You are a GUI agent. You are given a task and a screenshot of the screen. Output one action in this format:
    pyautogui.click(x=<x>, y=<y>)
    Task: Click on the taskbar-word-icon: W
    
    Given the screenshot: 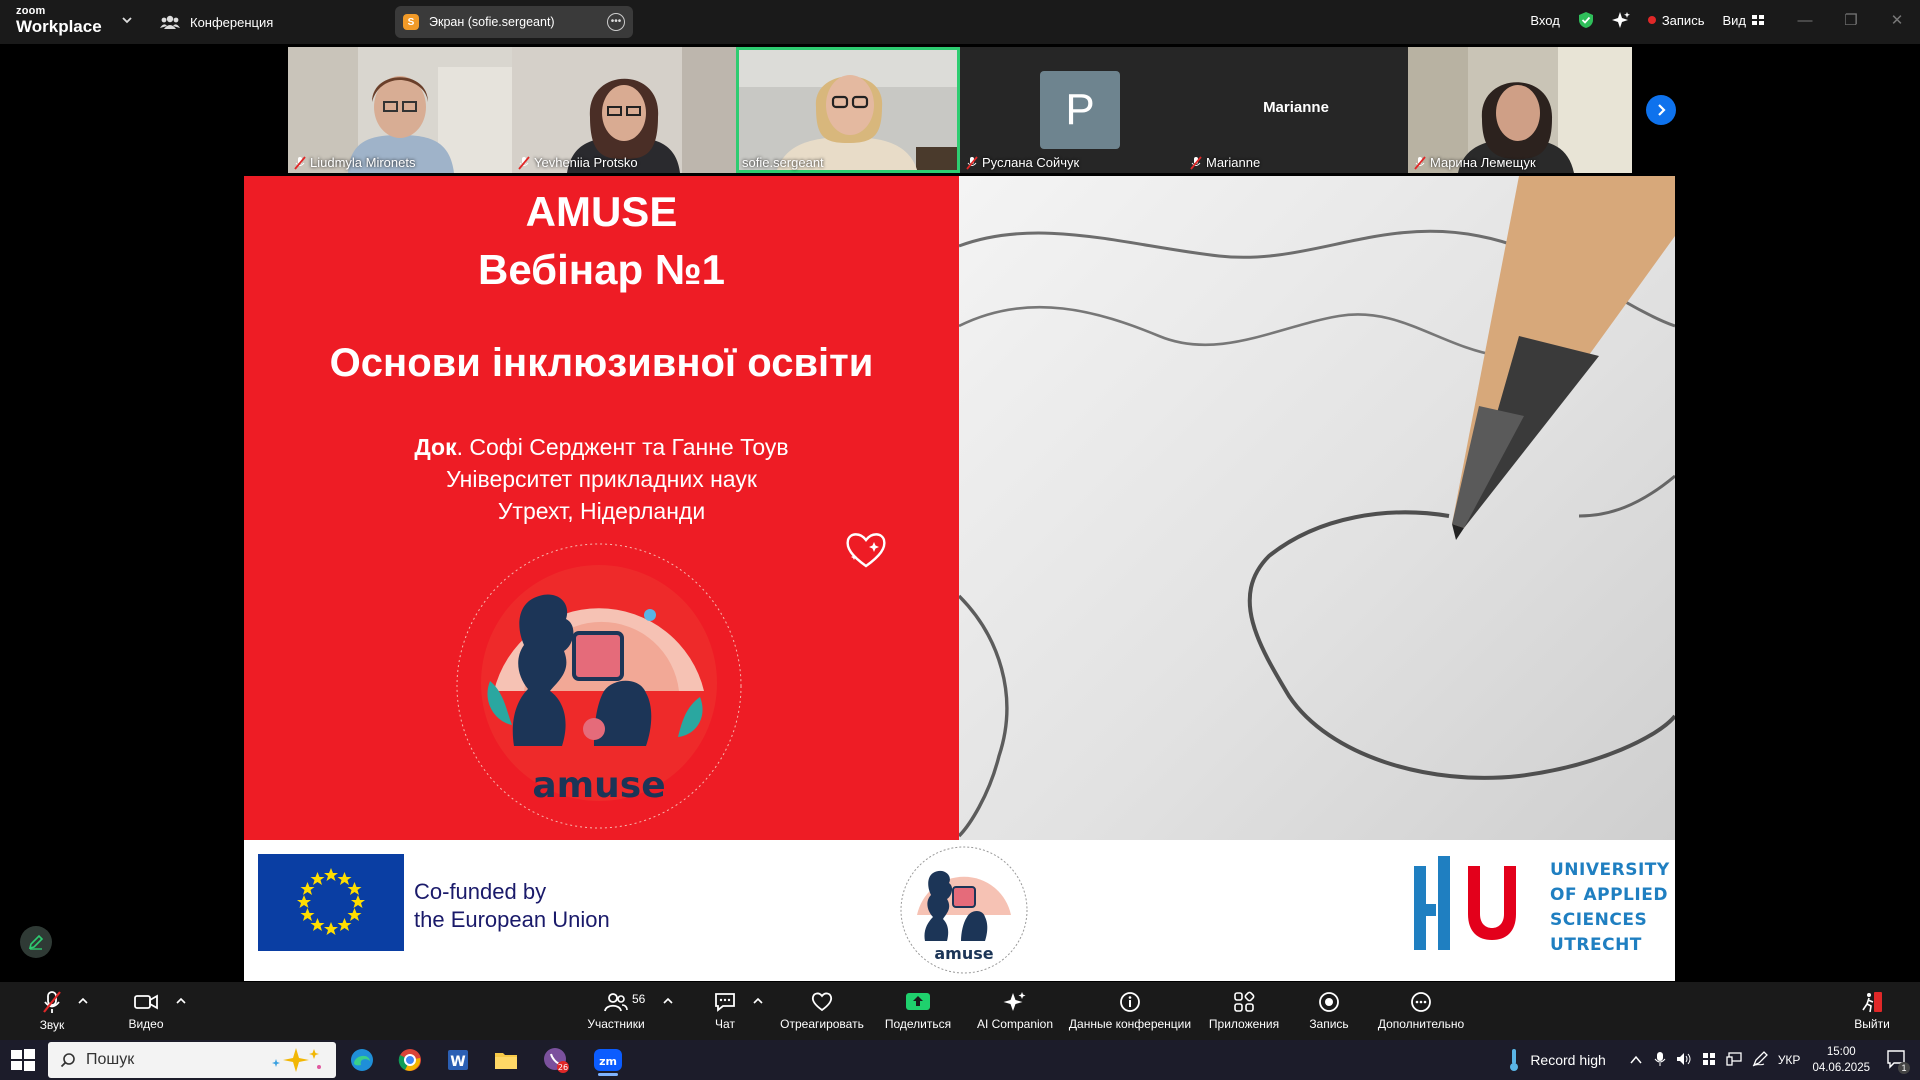 What is the action you would take?
    pyautogui.click(x=458, y=1060)
    